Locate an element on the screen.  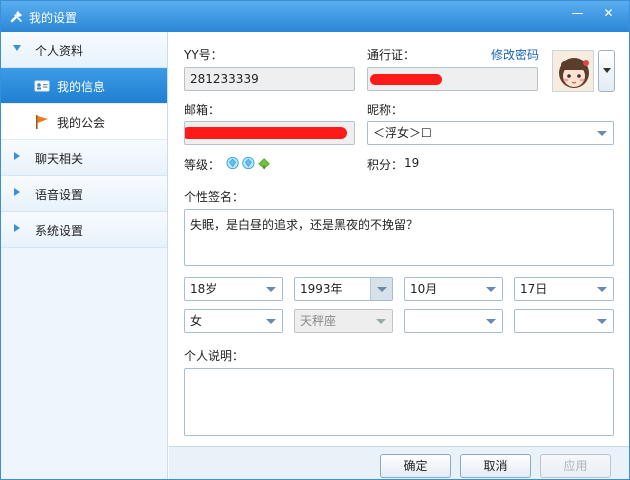
birth-month-select: 10月 is located at coordinates (453, 289).